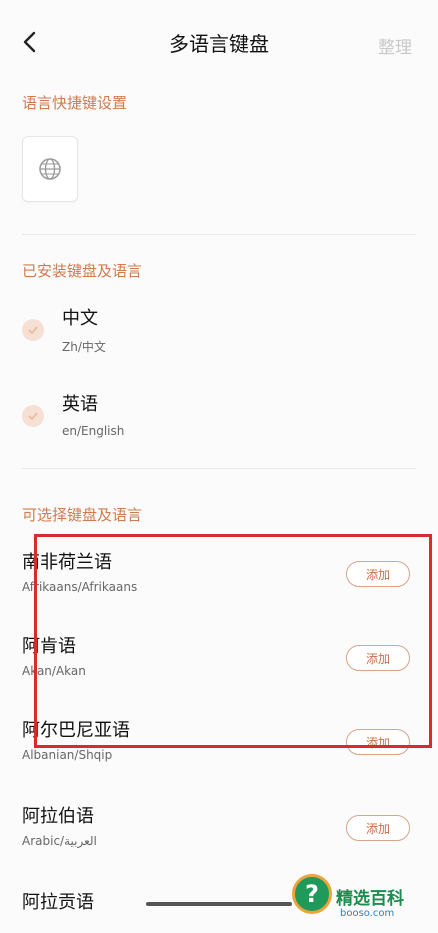 Image resolution: width=438 pixels, height=933 pixels. What do you see at coordinates (59, 841) in the screenshot?
I see `language-code: Arabic/العربية` at bounding box center [59, 841].